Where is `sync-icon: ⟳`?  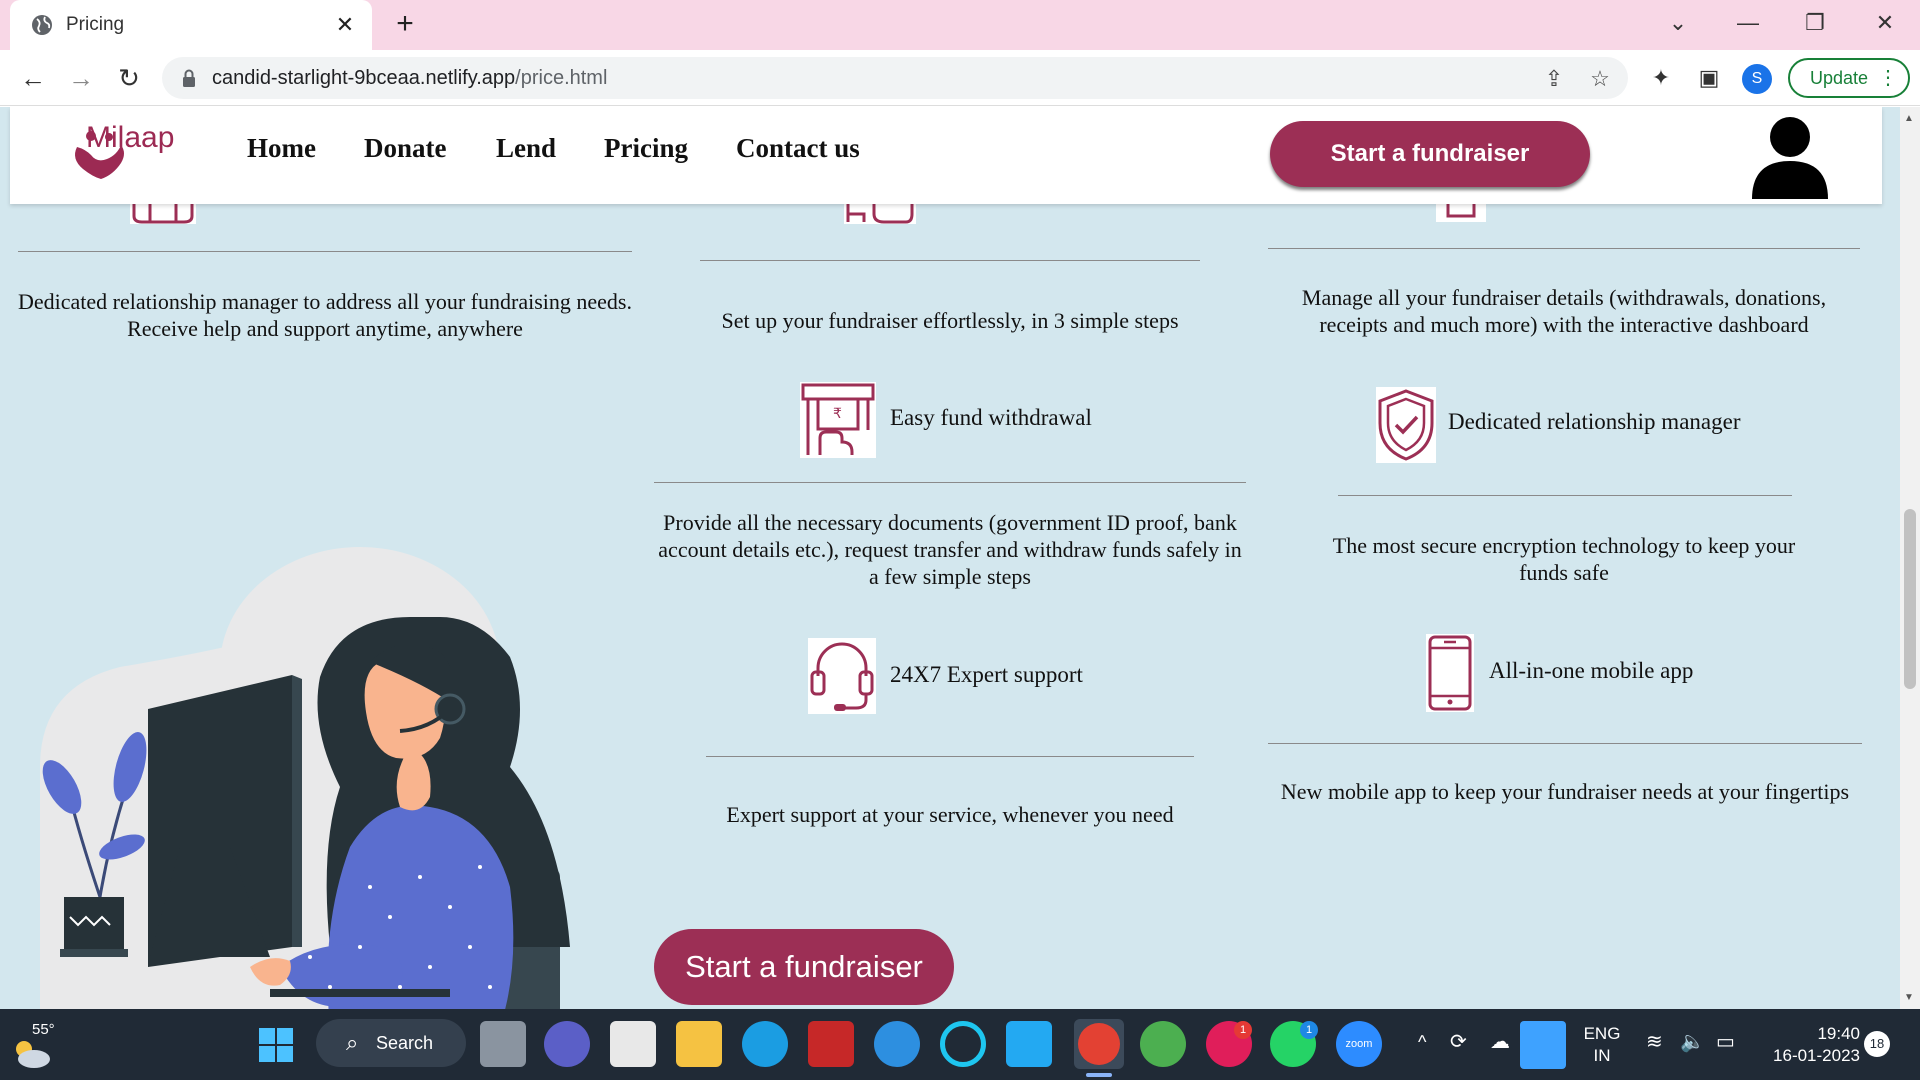
sync-icon: ⟳ is located at coordinates (1458, 1042).